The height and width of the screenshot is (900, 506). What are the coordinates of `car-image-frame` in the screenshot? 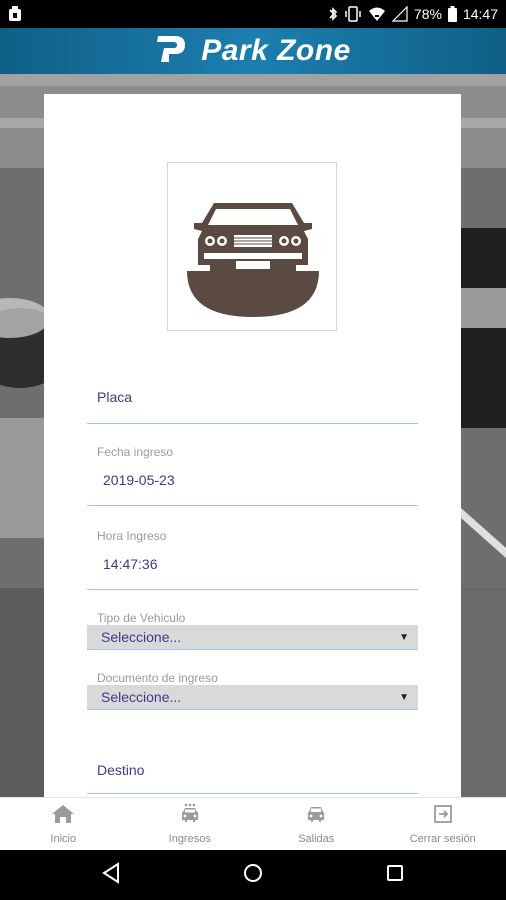 It's located at (252, 246).